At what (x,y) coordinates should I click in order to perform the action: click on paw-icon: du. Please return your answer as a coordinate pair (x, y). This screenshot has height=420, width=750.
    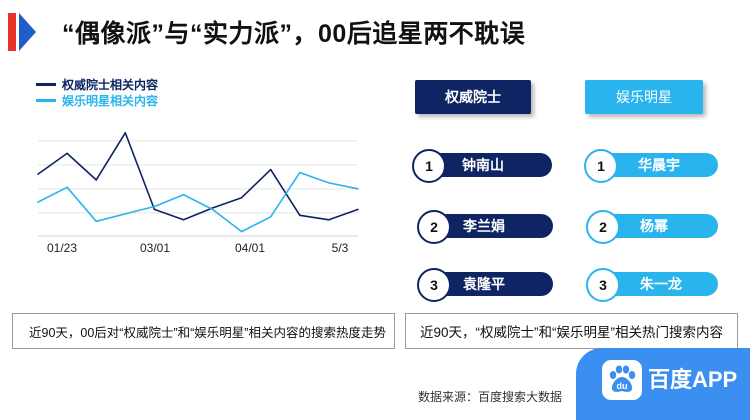
    Looking at the image, I should click on (622, 378).